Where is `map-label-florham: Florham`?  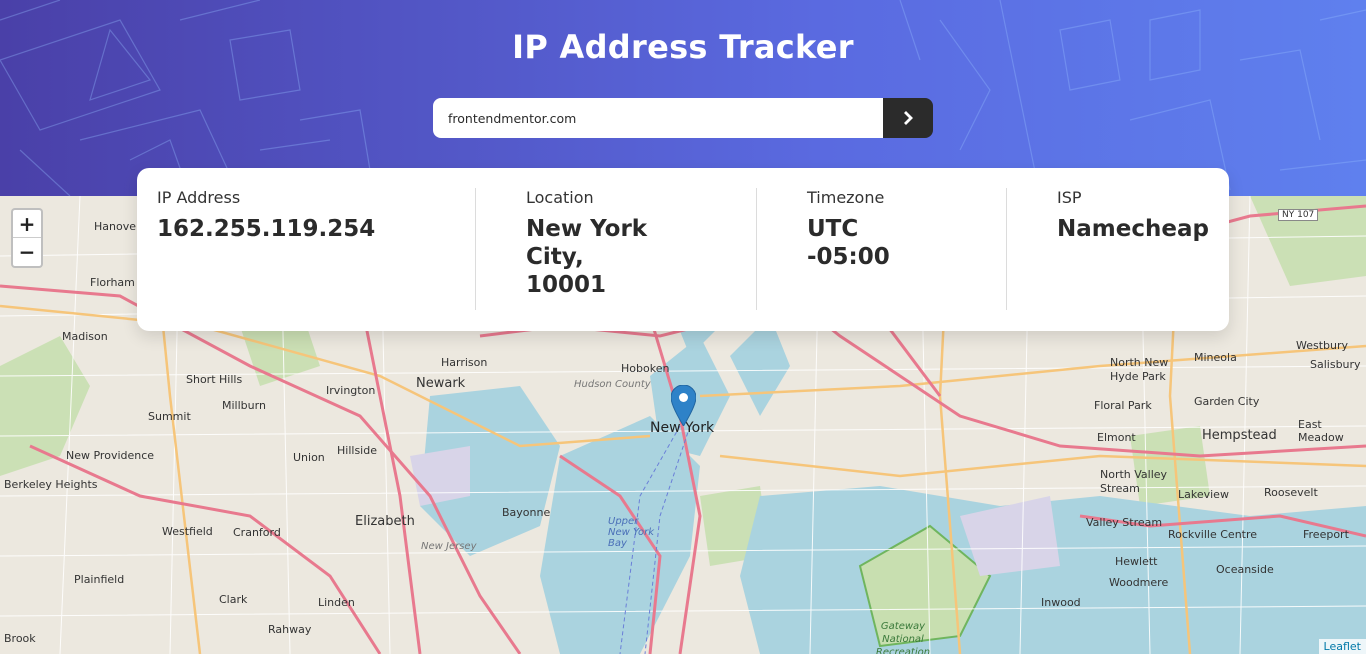 map-label-florham: Florham is located at coordinates (112, 282).